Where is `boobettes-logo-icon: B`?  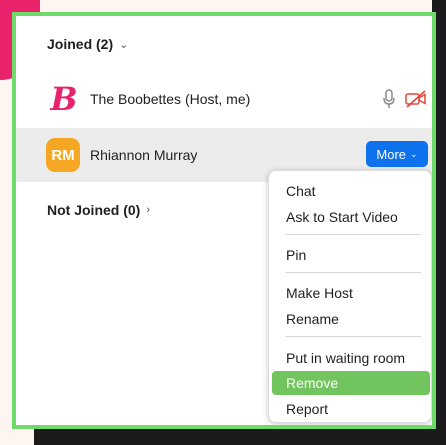
boobettes-logo-icon: B is located at coordinates (64, 99).